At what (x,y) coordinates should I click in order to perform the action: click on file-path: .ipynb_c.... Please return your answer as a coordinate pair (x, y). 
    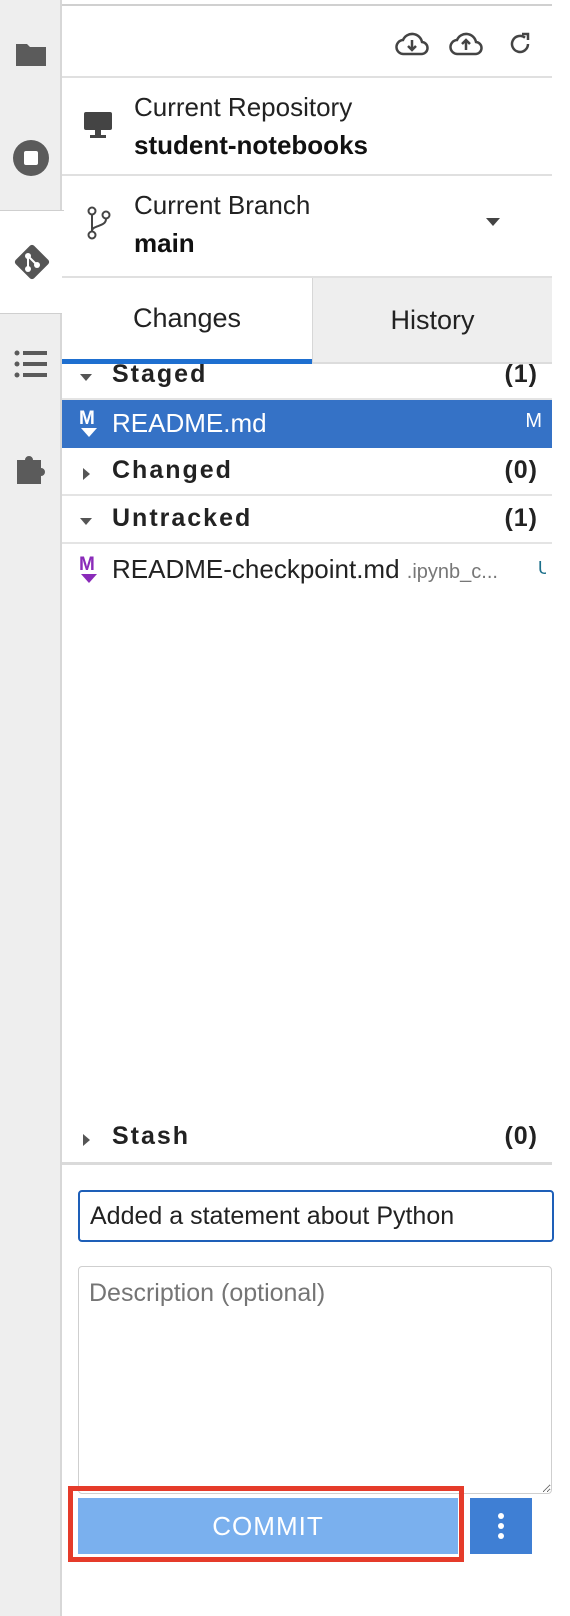
    Looking at the image, I should click on (452, 572).